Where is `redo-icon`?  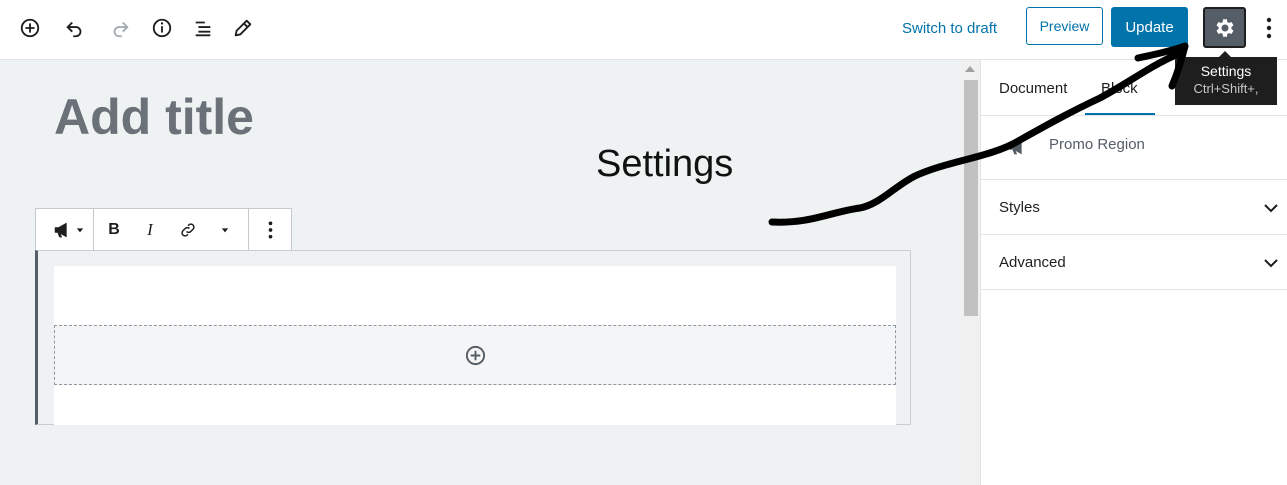 redo-icon is located at coordinates (120, 28).